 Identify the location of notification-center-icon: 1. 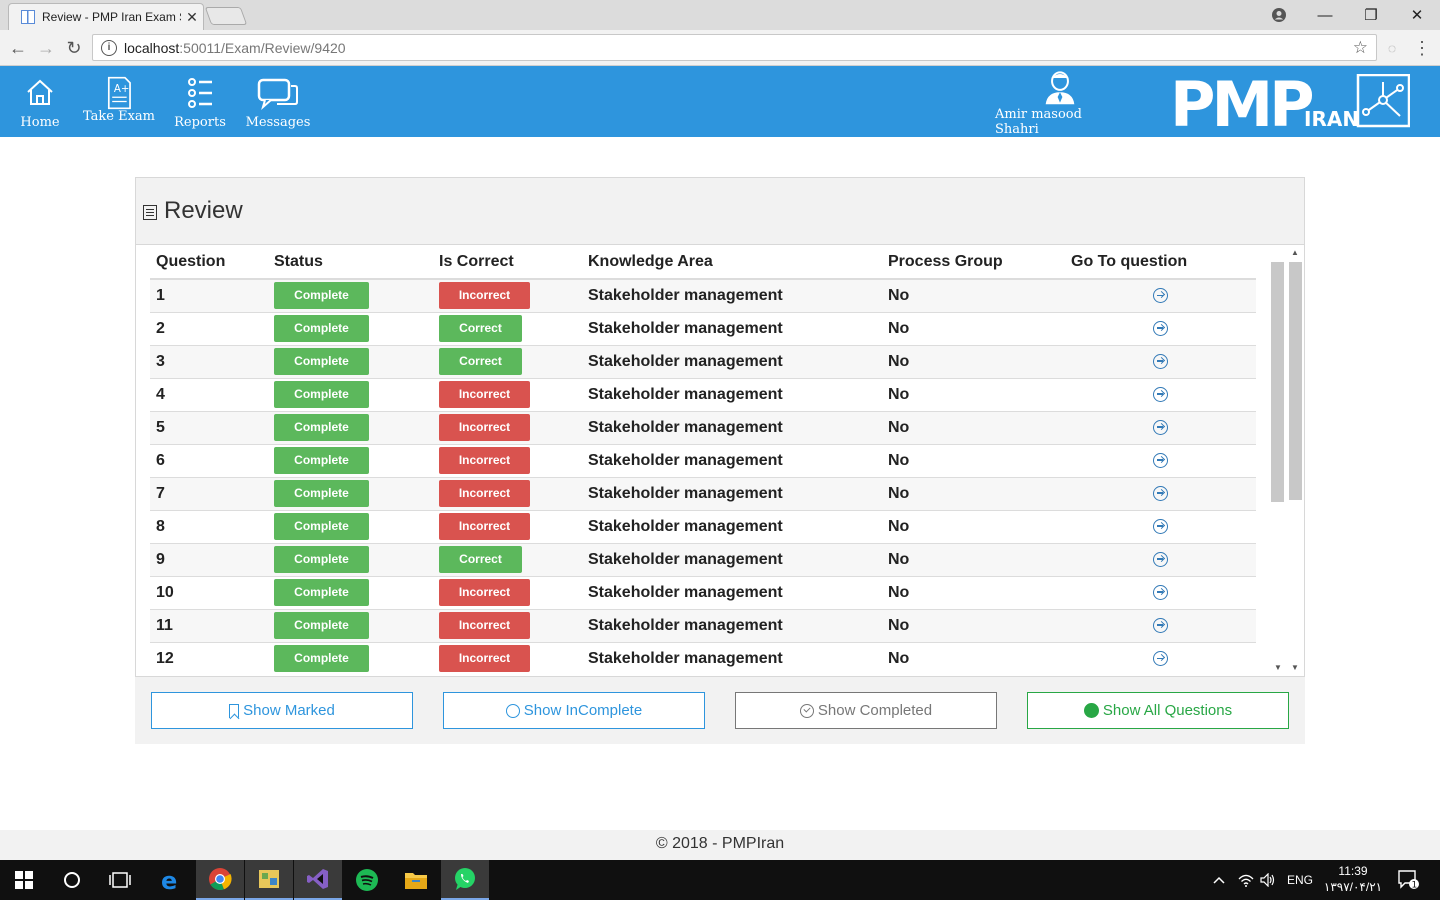
(1409, 880).